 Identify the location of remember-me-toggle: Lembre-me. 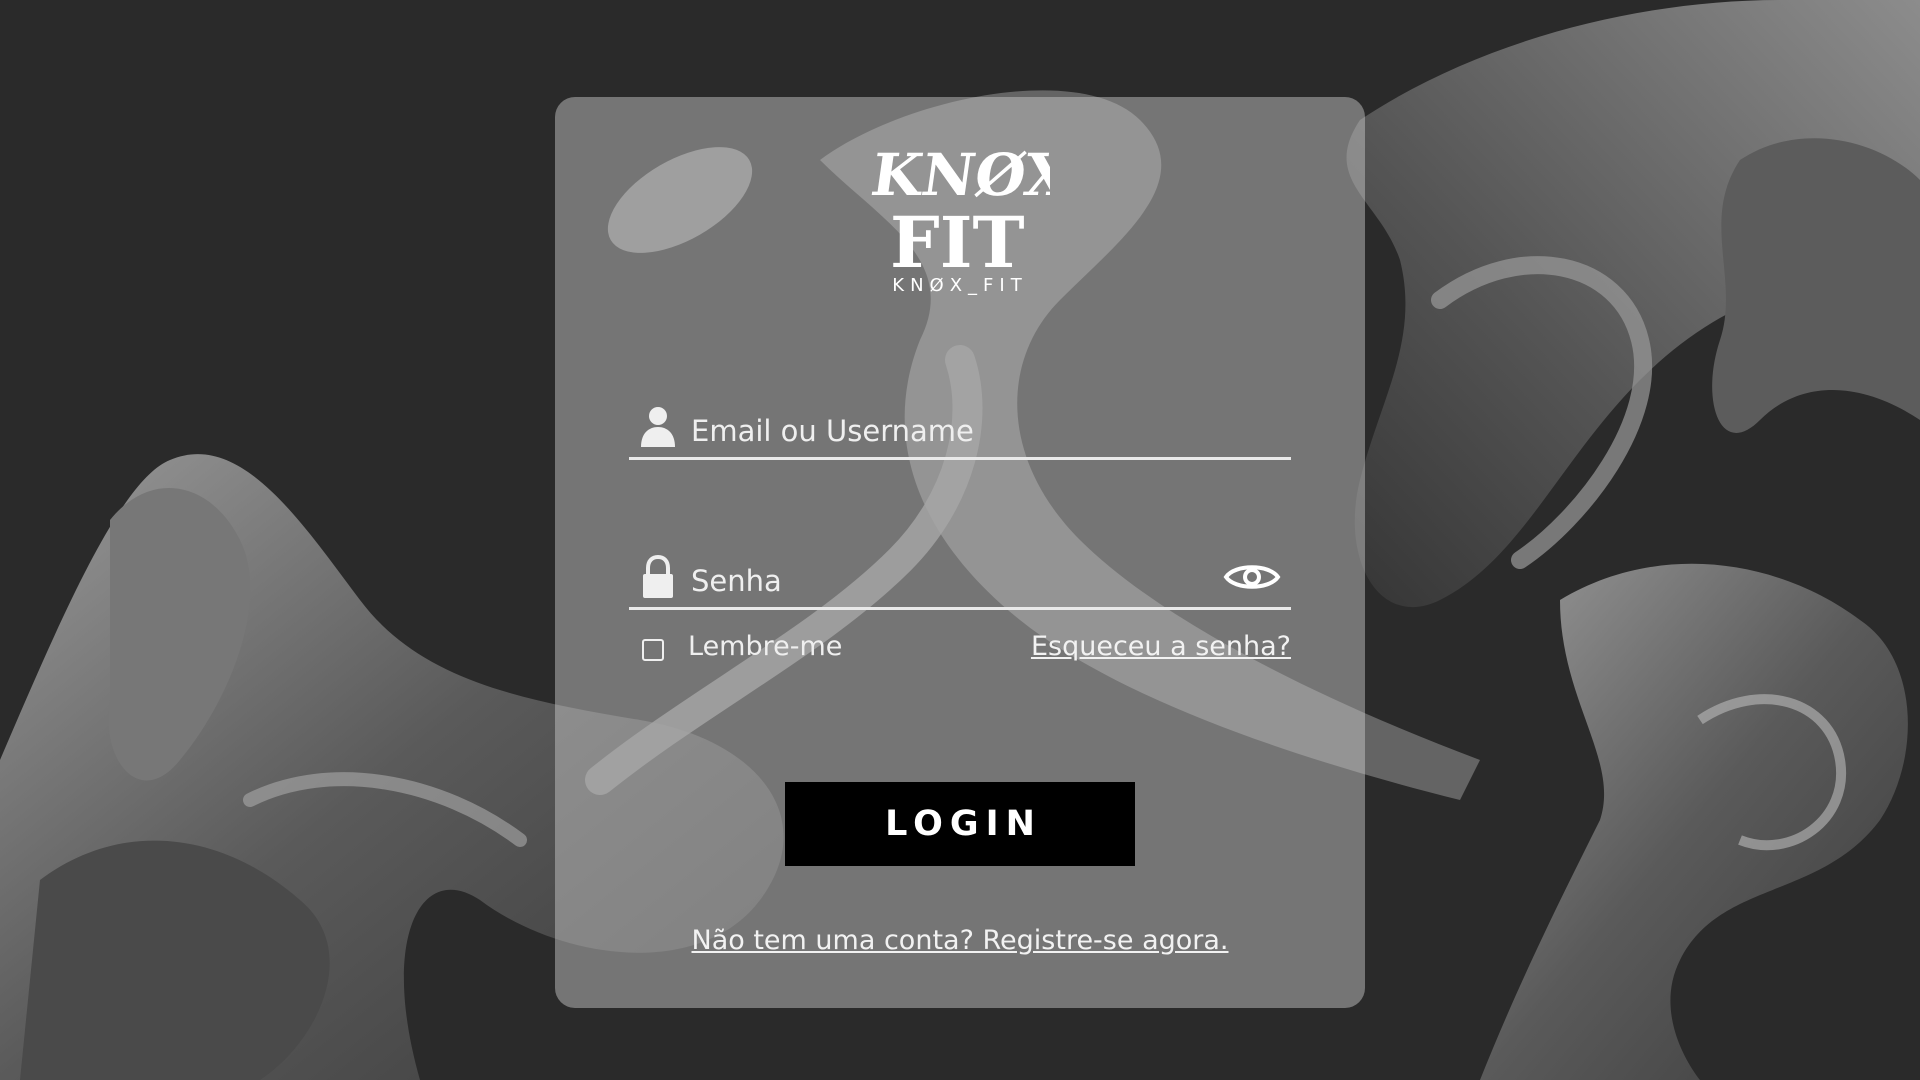
(742, 646).